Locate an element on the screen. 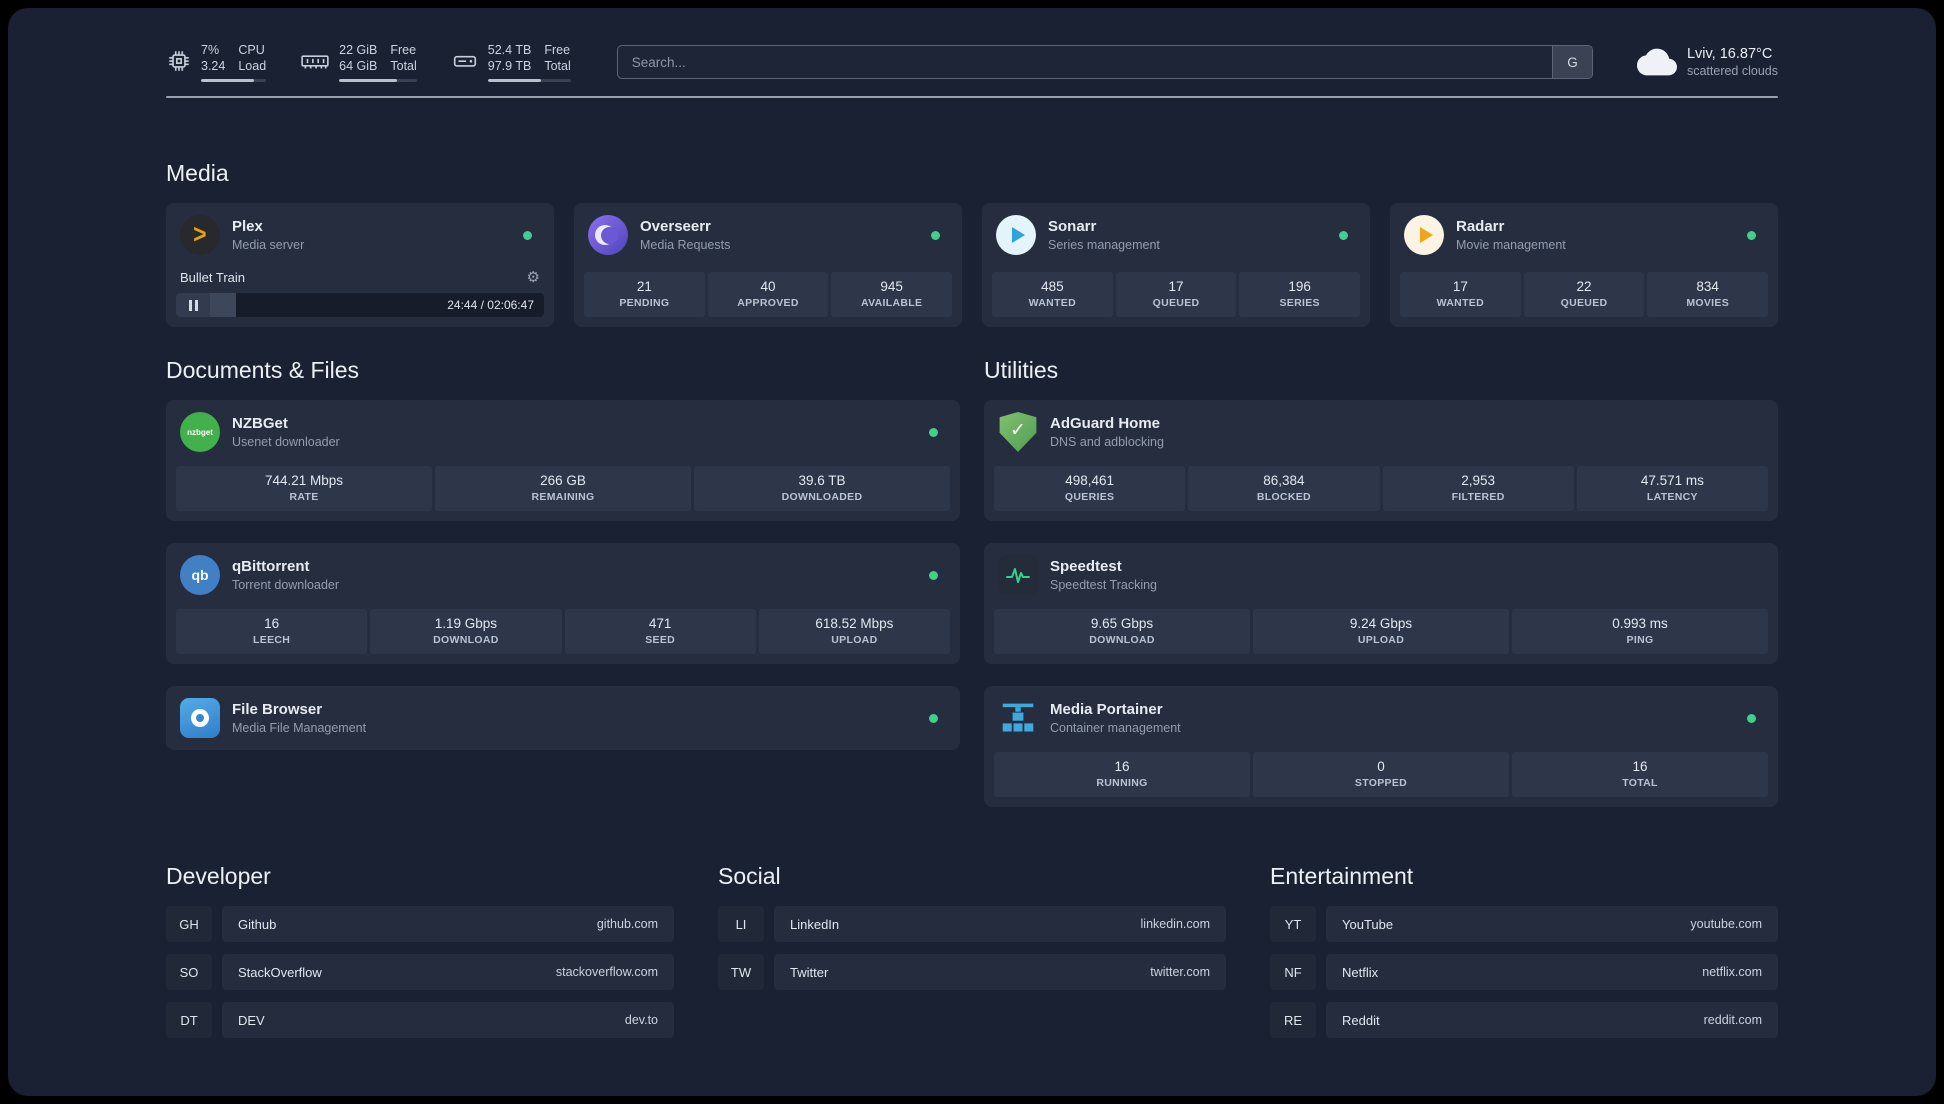 The height and width of the screenshot is (1104, 1944). service-subtitle: DNS and adblocking is located at coordinates (1107, 442).